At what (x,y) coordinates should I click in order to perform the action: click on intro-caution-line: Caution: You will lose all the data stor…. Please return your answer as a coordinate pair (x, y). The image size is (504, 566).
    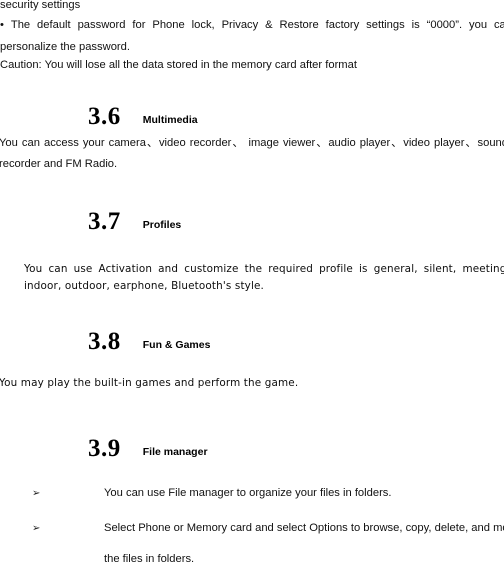
    Looking at the image, I should click on (178, 65).